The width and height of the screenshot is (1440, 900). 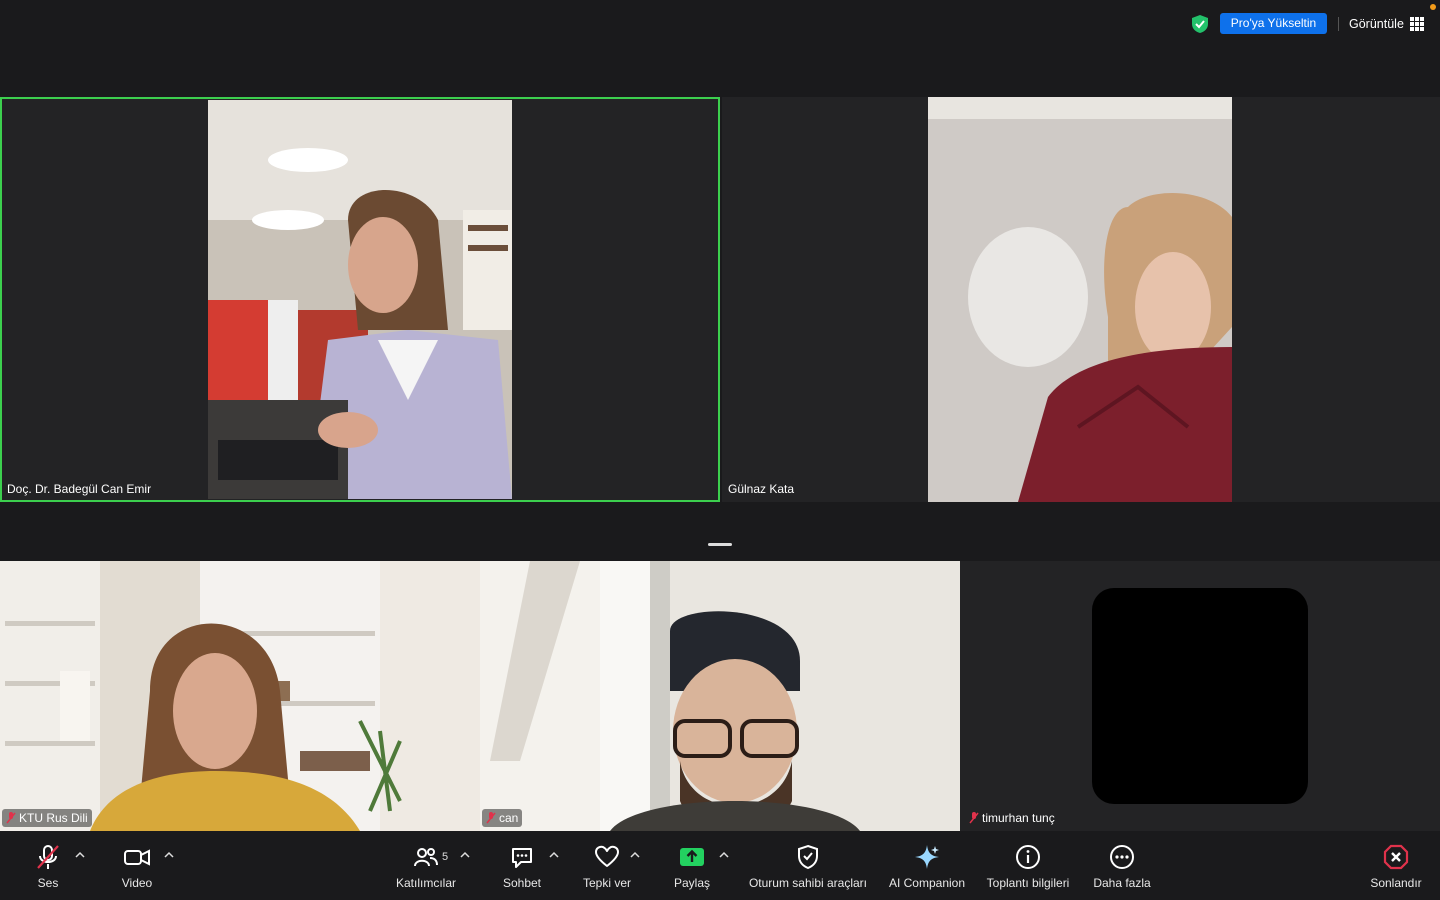 What do you see at coordinates (808, 883) in the screenshot?
I see `host-tools-label: Oturum sahibi araçları` at bounding box center [808, 883].